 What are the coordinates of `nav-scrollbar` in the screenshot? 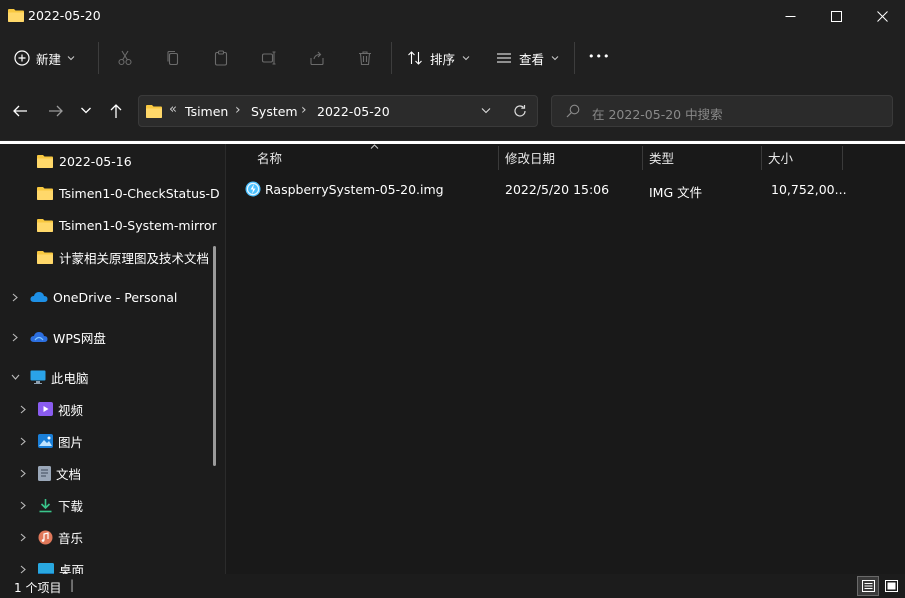 It's located at (214, 356).